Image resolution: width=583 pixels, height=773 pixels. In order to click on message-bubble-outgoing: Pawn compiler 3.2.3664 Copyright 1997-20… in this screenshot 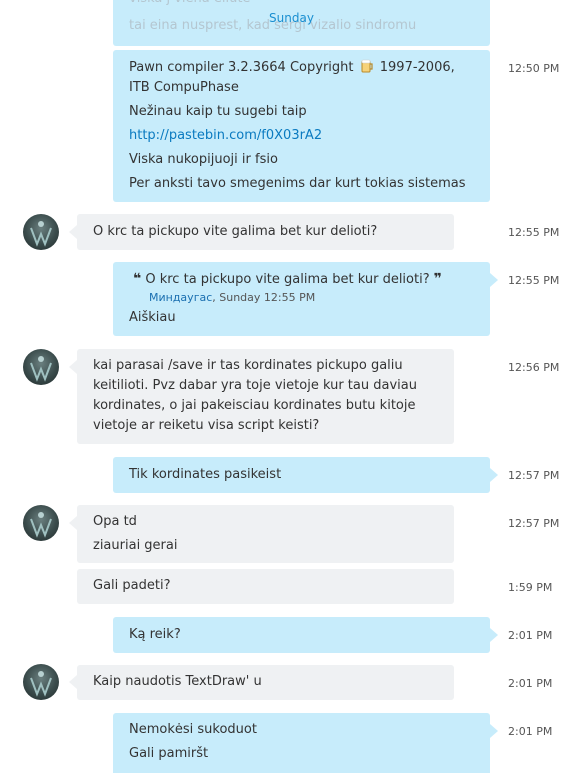, I will do `click(301, 126)`.